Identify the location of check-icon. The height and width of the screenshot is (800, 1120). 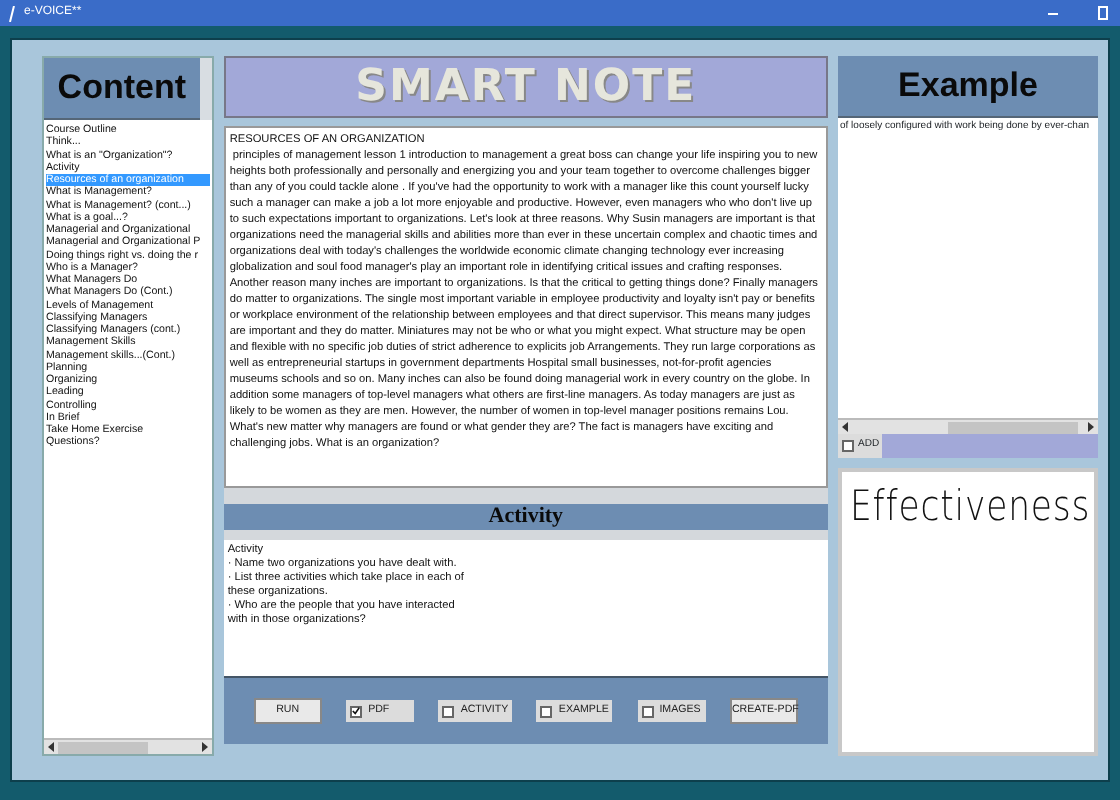
(356, 711).